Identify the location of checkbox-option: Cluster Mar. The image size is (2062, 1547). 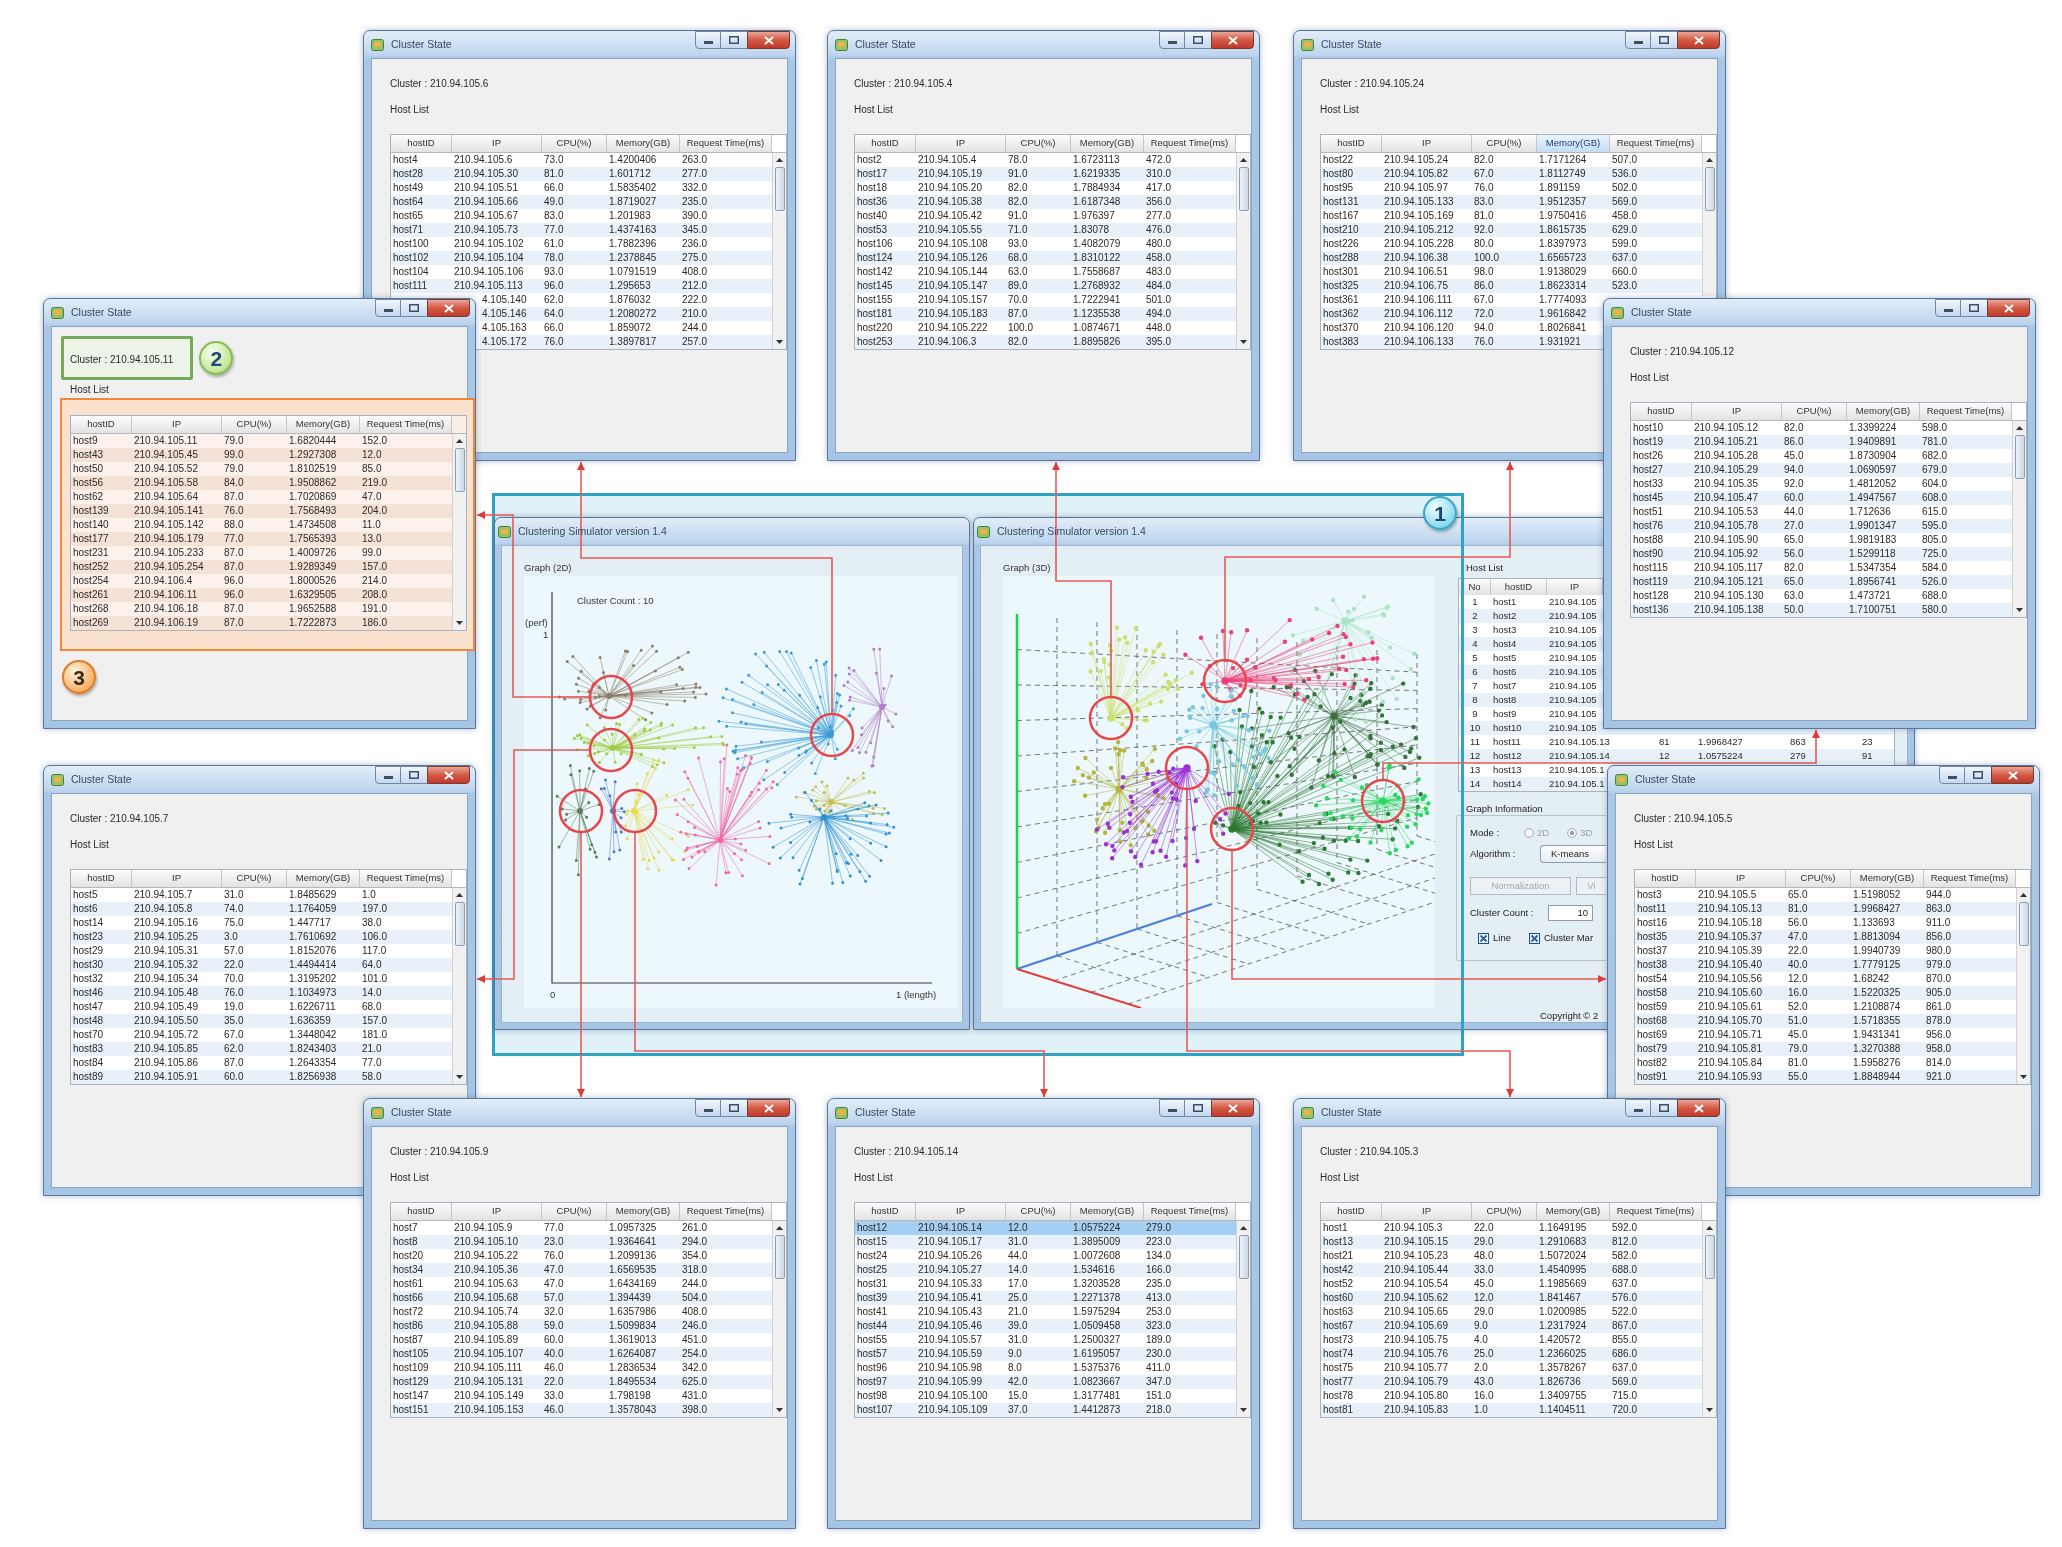
(1561, 938).